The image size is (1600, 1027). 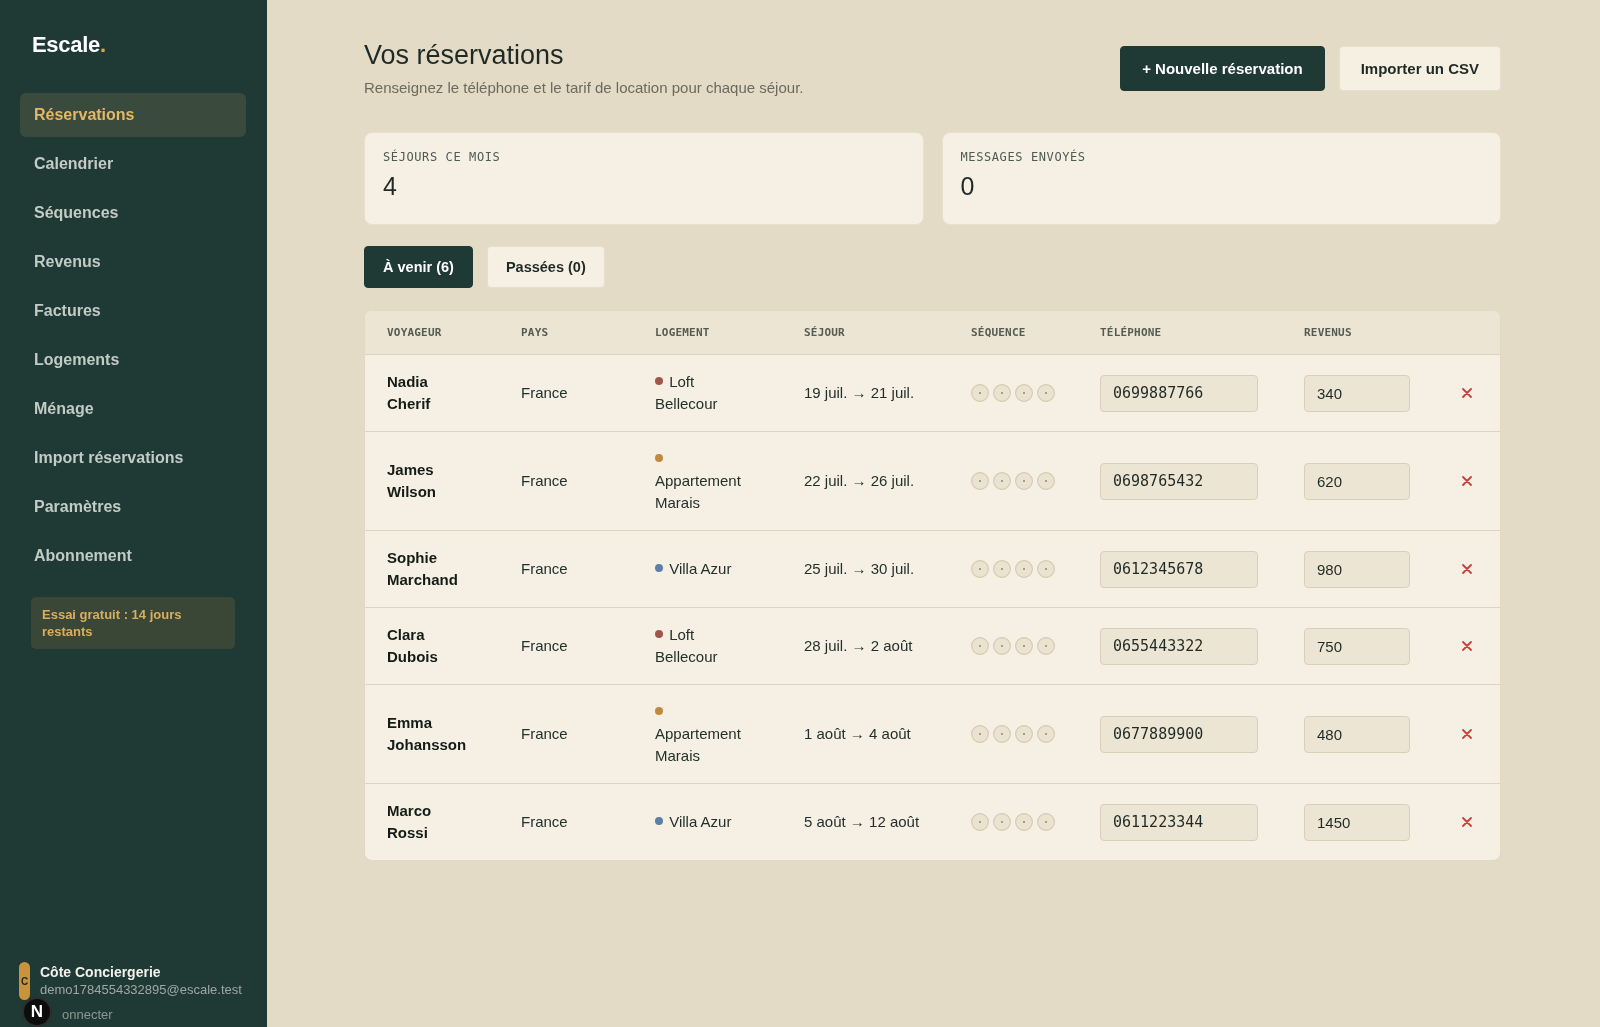 What do you see at coordinates (133, 360) in the screenshot?
I see `nav-item: Logements` at bounding box center [133, 360].